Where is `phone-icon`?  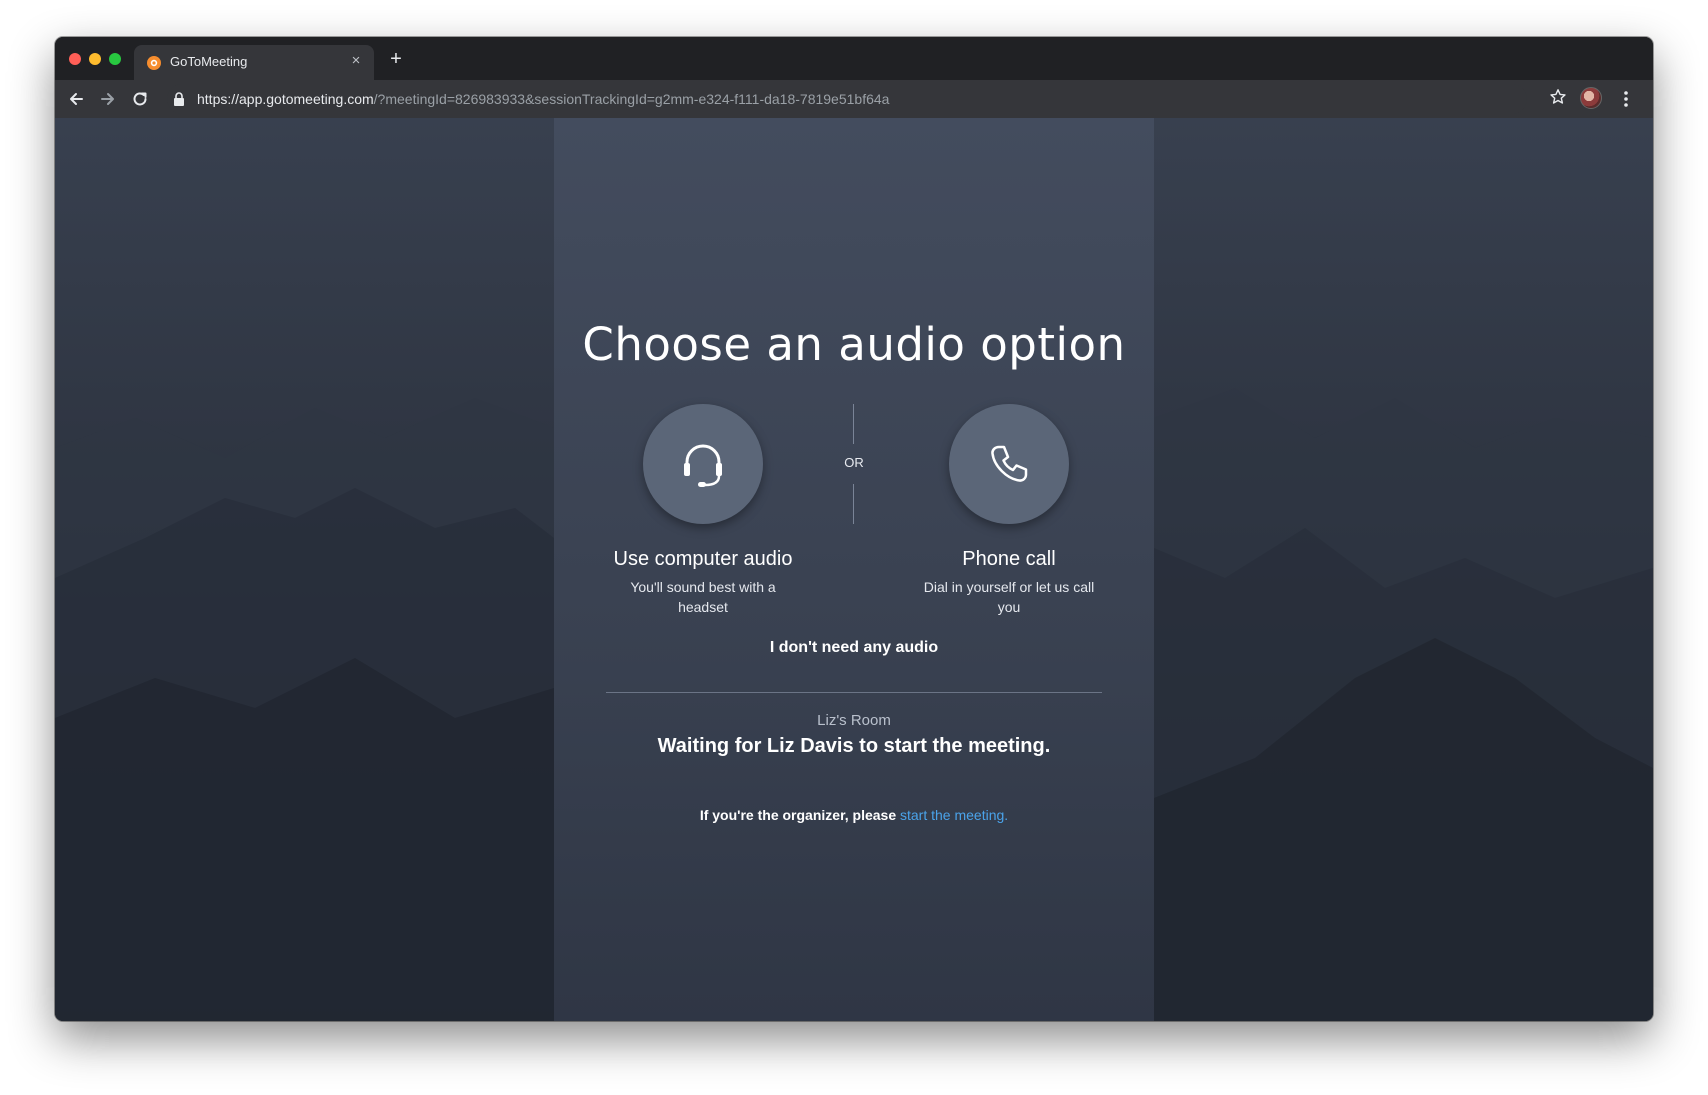
phone-icon is located at coordinates (1009, 463).